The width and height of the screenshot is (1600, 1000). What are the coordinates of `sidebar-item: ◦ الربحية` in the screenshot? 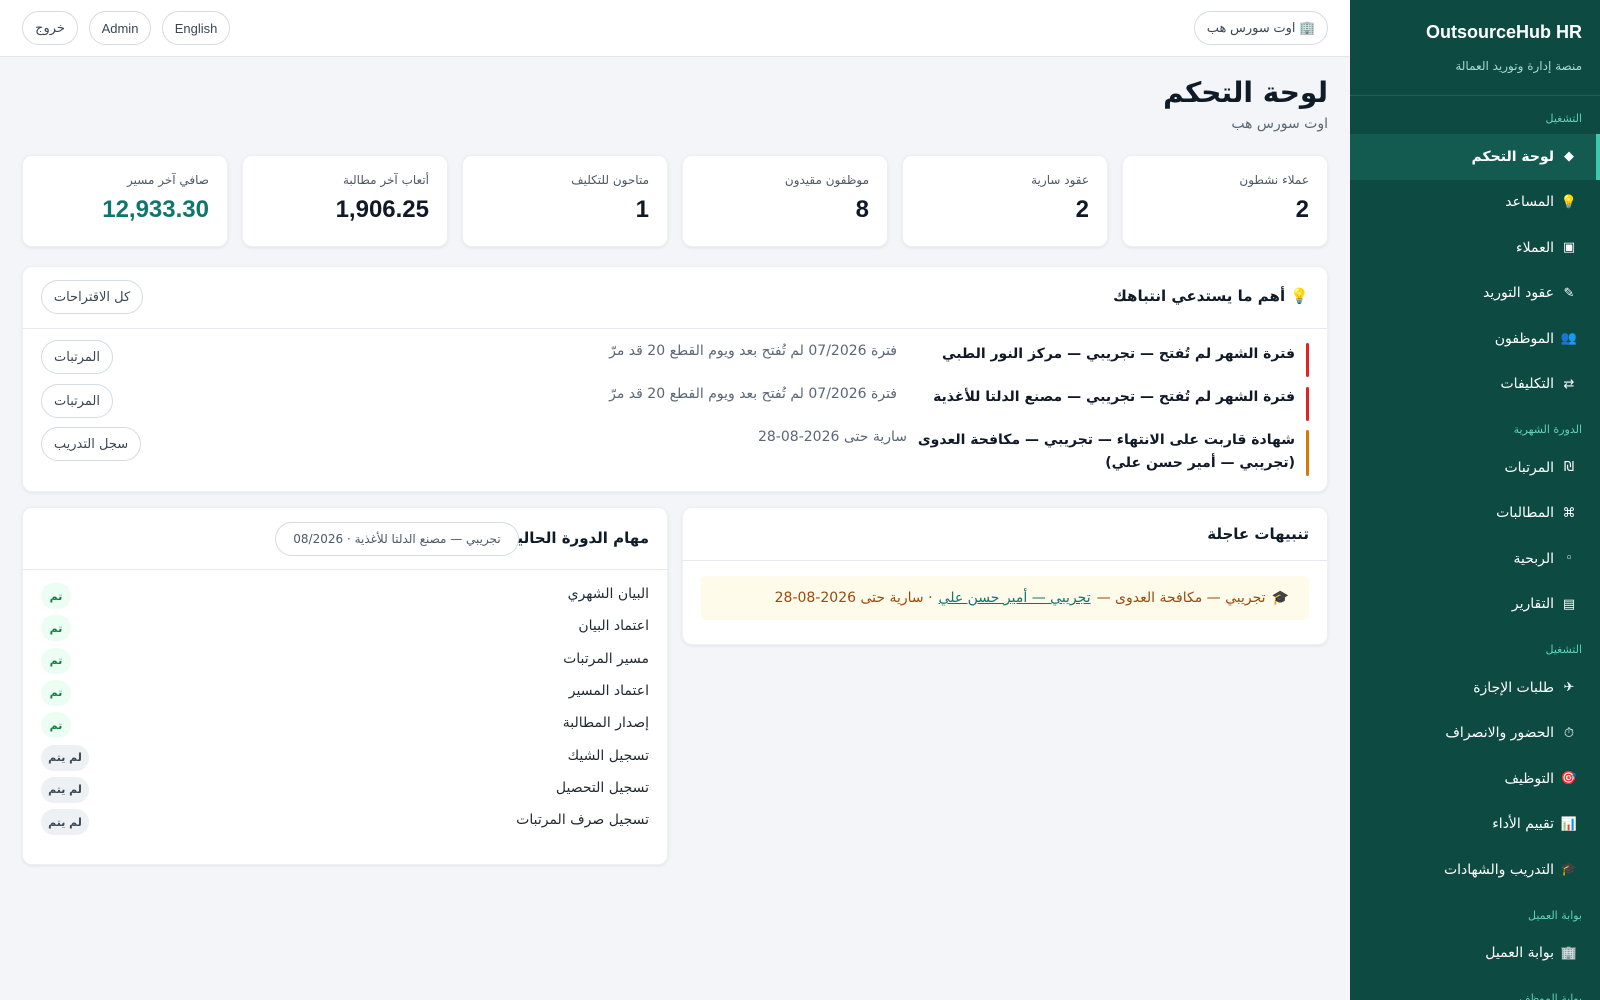 It's located at (1475, 559).